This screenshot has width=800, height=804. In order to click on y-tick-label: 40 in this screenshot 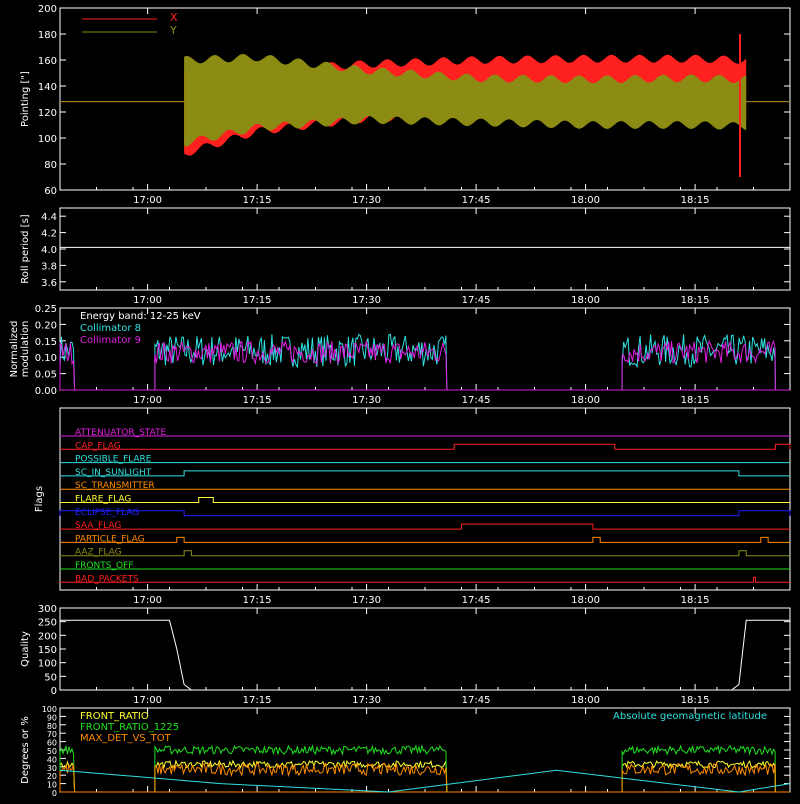, I will do `click(52, 759)`.